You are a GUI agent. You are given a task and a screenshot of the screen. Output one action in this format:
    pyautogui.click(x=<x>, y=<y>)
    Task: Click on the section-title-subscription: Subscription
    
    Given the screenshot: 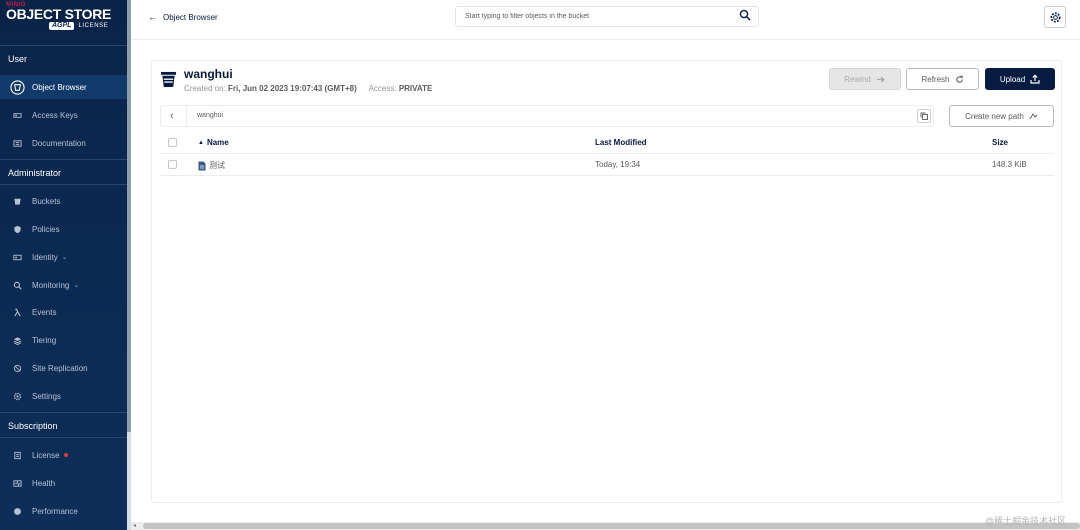 What is the action you would take?
    pyautogui.click(x=33, y=426)
    